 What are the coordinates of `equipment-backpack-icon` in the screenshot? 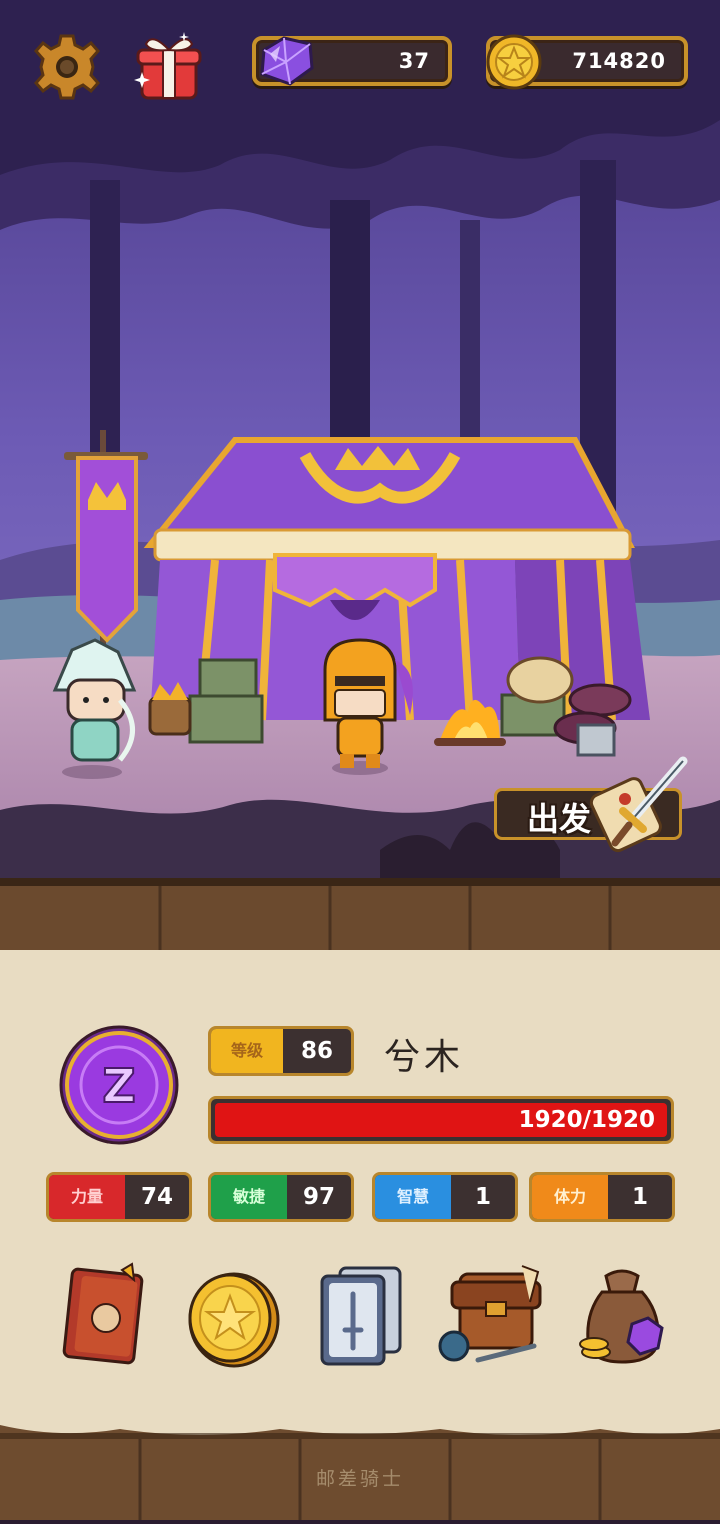 It's located at (490, 1317).